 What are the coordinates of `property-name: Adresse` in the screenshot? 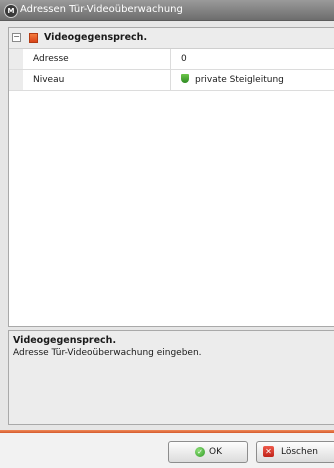 It's located at (97, 59).